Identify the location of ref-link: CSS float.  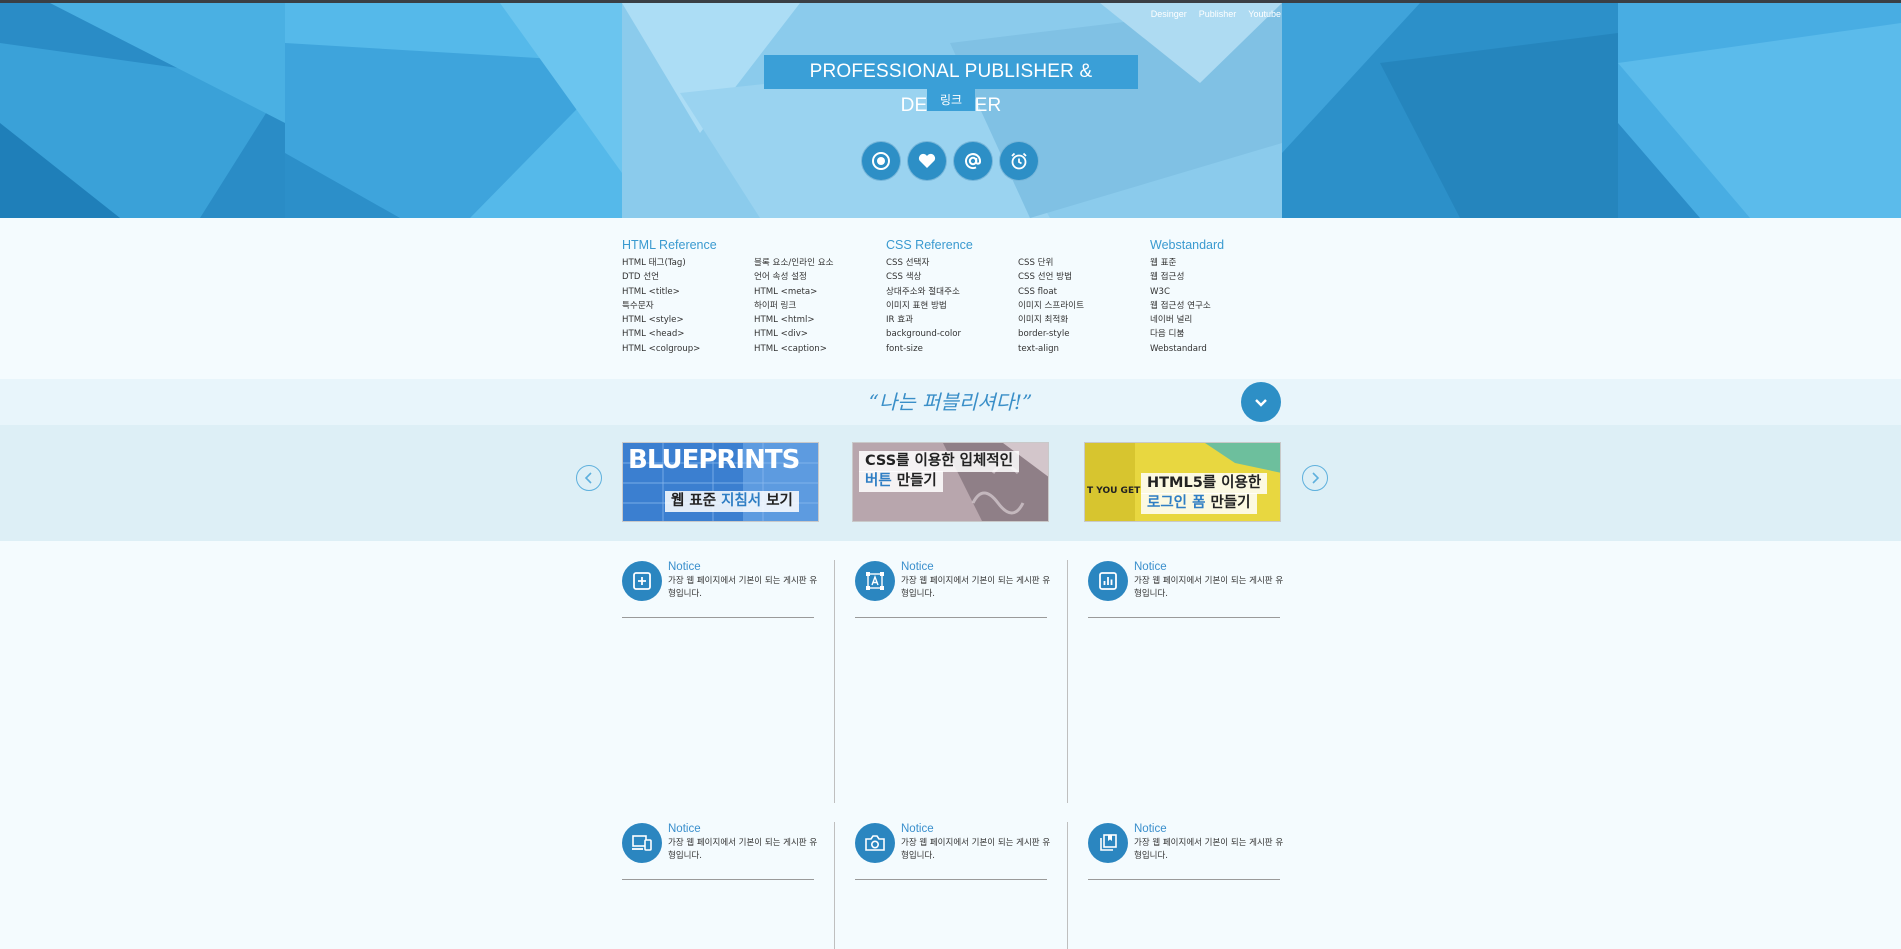
(1084, 292).